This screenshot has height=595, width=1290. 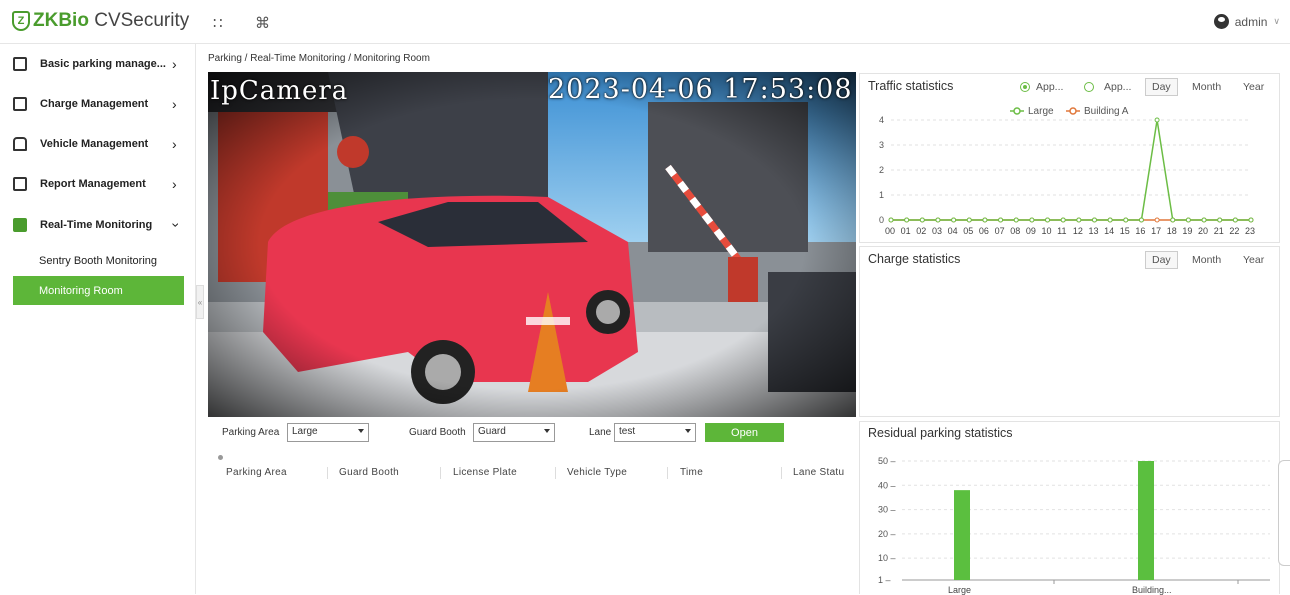 What do you see at coordinates (1140, 231) in the screenshot?
I see `x-tick-label: 16` at bounding box center [1140, 231].